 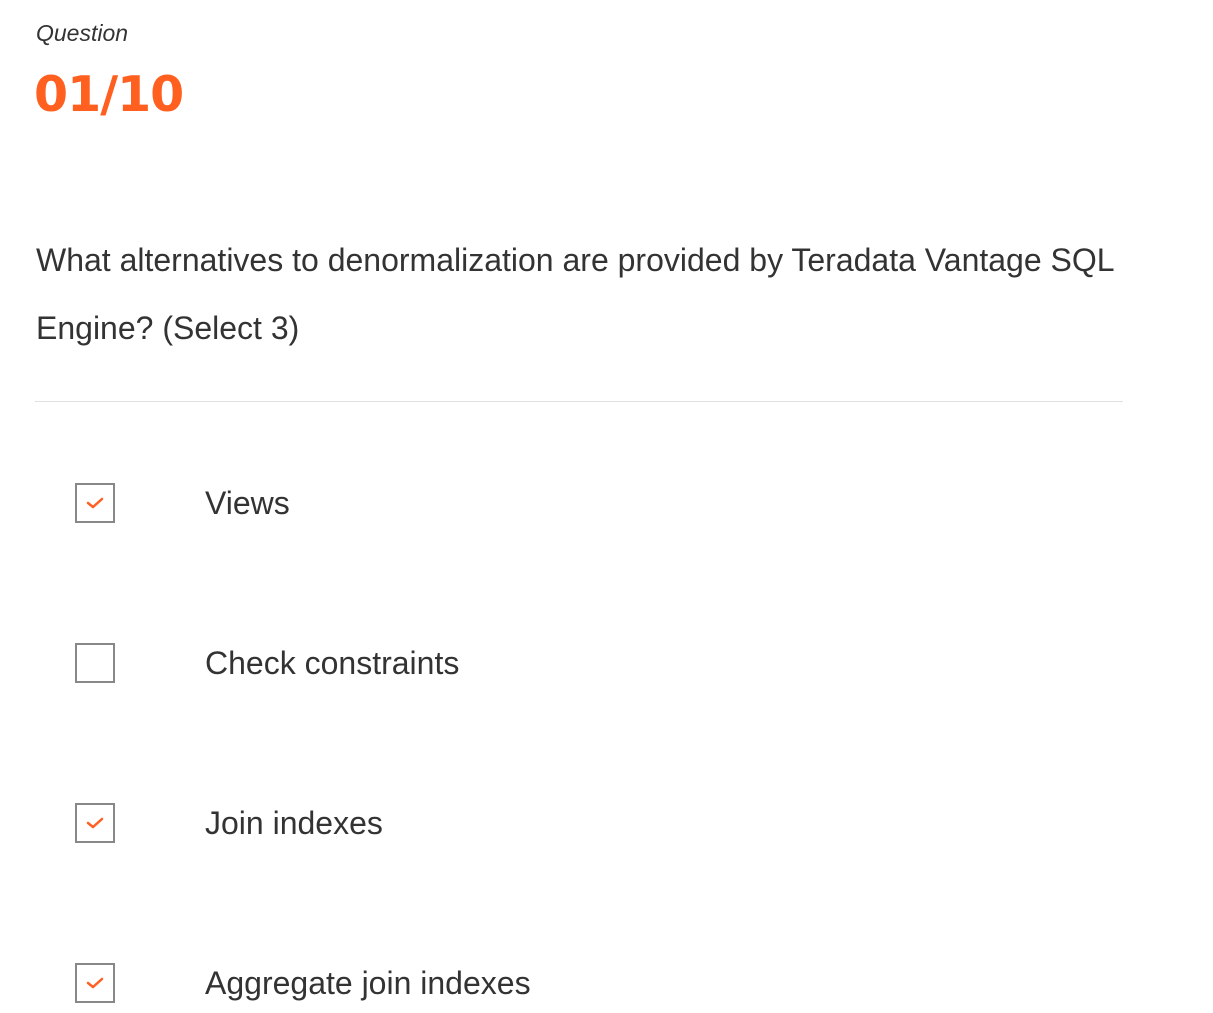 I want to click on option-aggregate-join-indexes: Aggregate join indexes, so click(x=303, y=983).